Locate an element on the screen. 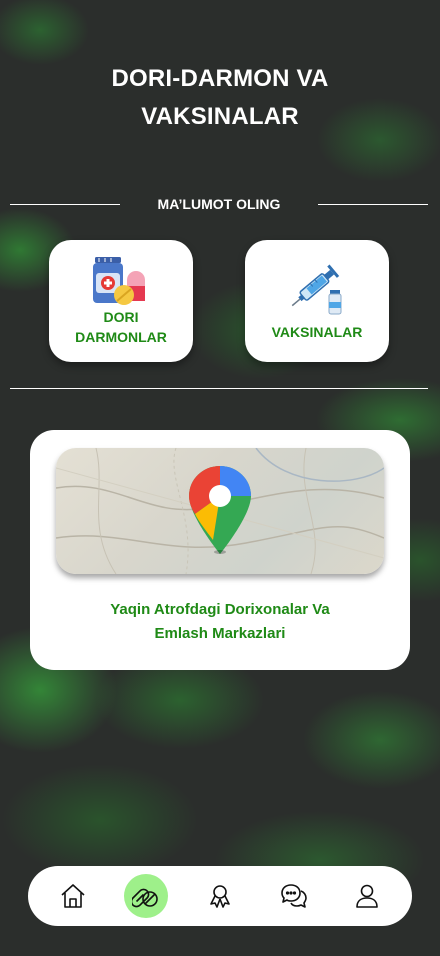 The width and height of the screenshot is (440, 956). vaccines-card: VAKSINALAR is located at coordinates (317, 301).